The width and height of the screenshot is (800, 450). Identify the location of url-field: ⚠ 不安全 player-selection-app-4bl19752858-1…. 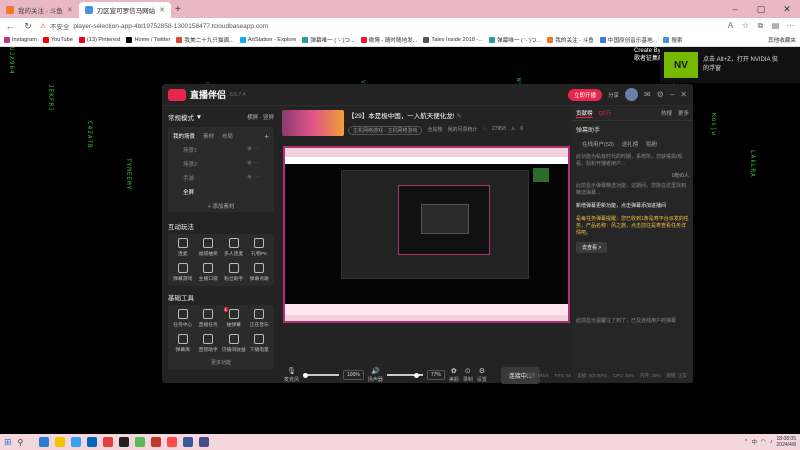
(154, 26).